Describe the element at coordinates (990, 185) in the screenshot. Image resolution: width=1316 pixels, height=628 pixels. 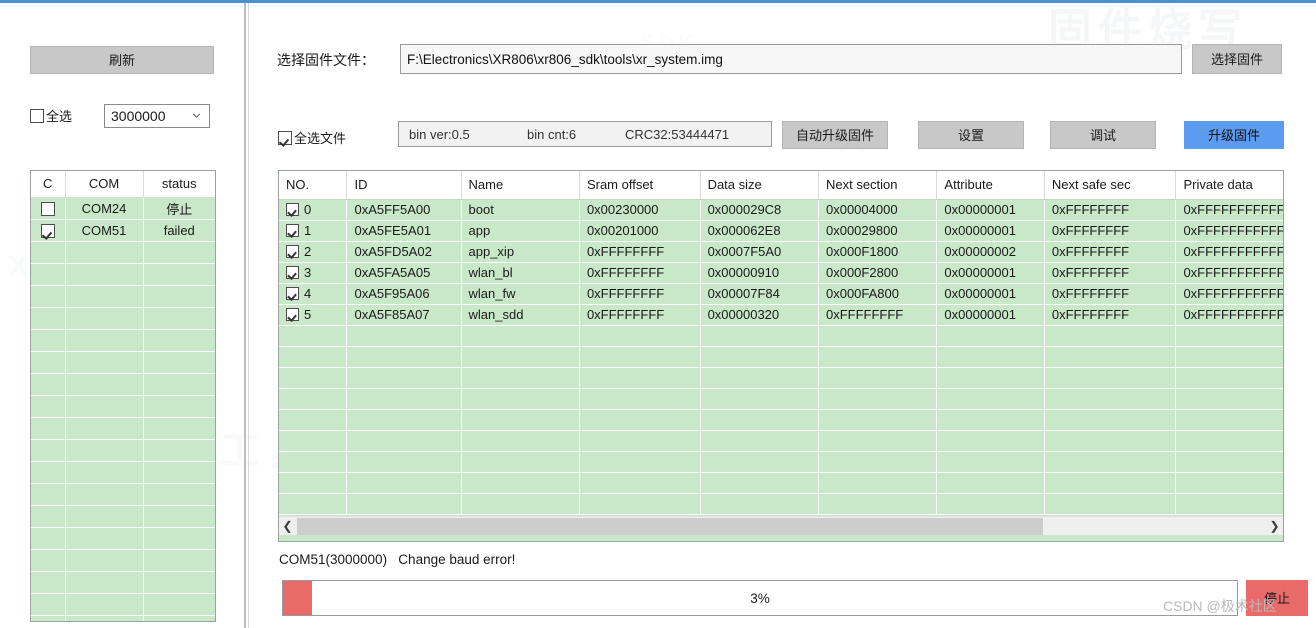
I see `bin-header-attribute: Attribute` at that location.